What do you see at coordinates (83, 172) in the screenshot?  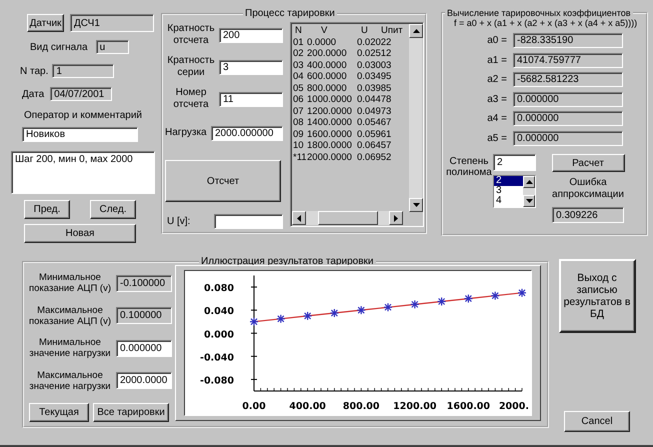 I see `comment-field: Шаг 200, мин 0, мах 2000` at bounding box center [83, 172].